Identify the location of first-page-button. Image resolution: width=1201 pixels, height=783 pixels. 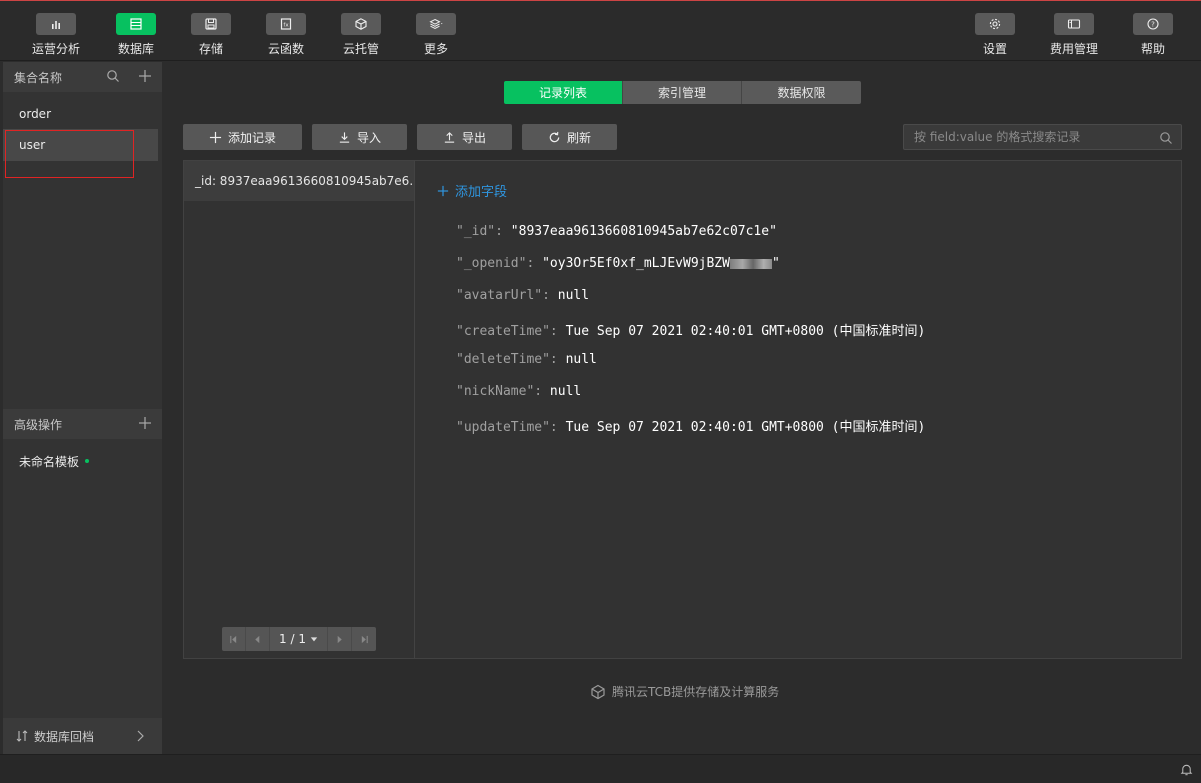
(234, 639).